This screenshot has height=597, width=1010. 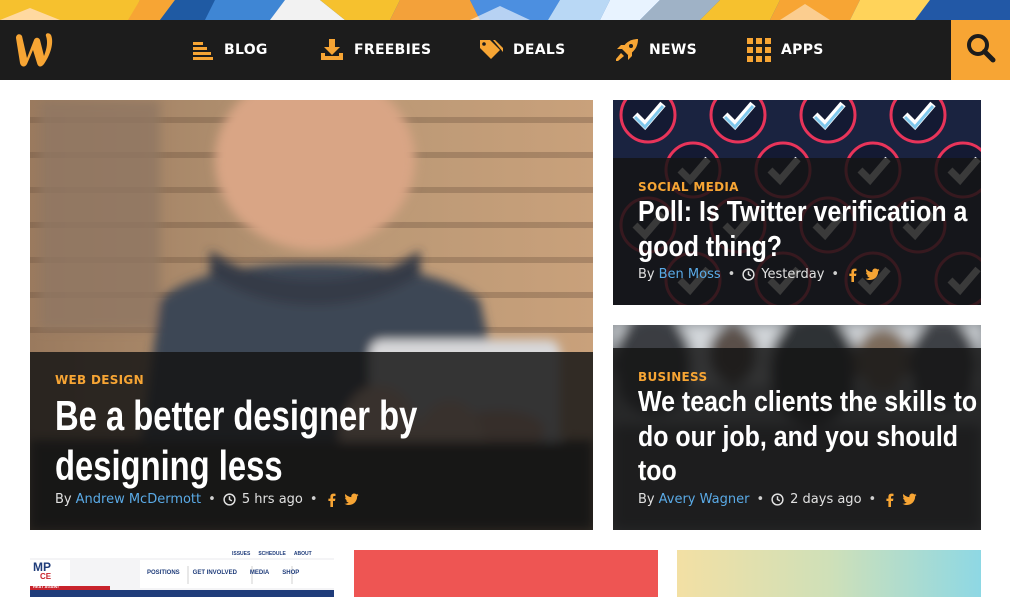 I want to click on bottom-card-tagline: REAT AGAIN!, so click(x=46, y=586).